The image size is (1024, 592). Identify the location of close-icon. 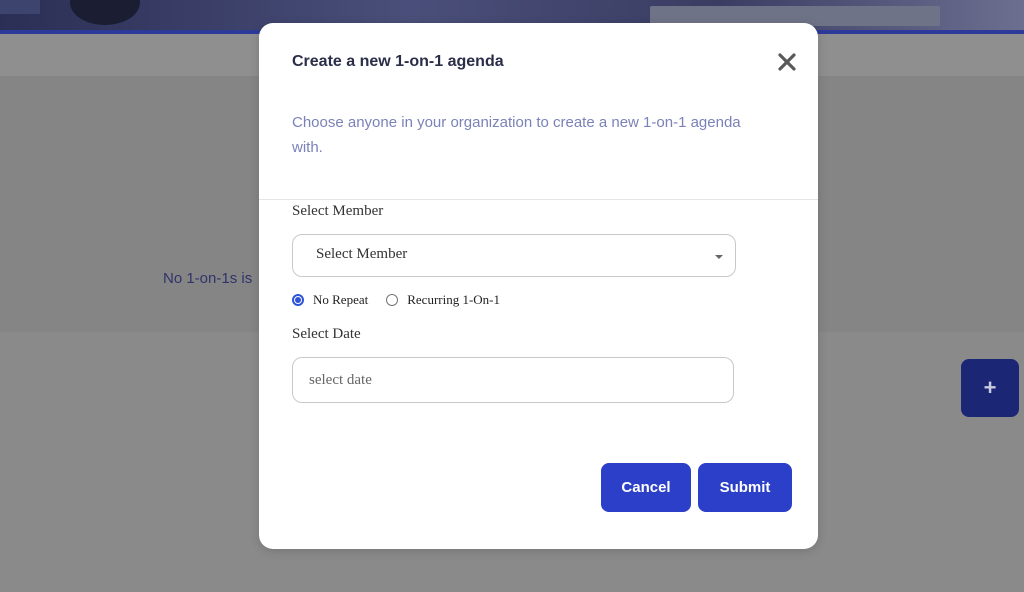
(787, 62).